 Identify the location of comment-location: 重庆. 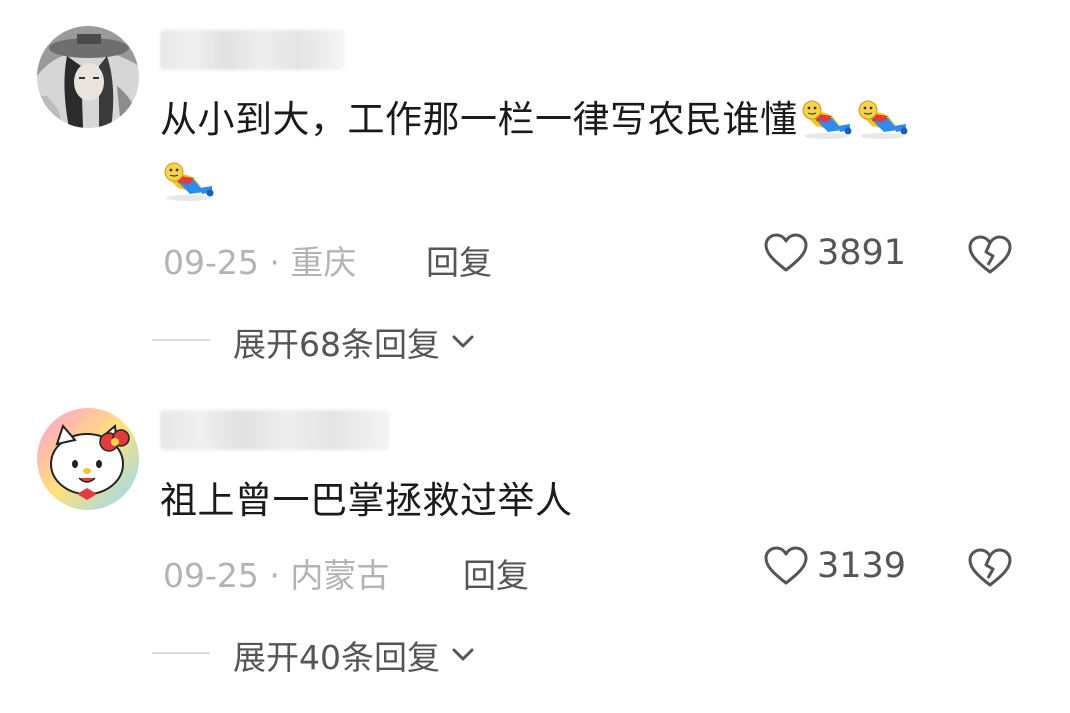
(323, 262).